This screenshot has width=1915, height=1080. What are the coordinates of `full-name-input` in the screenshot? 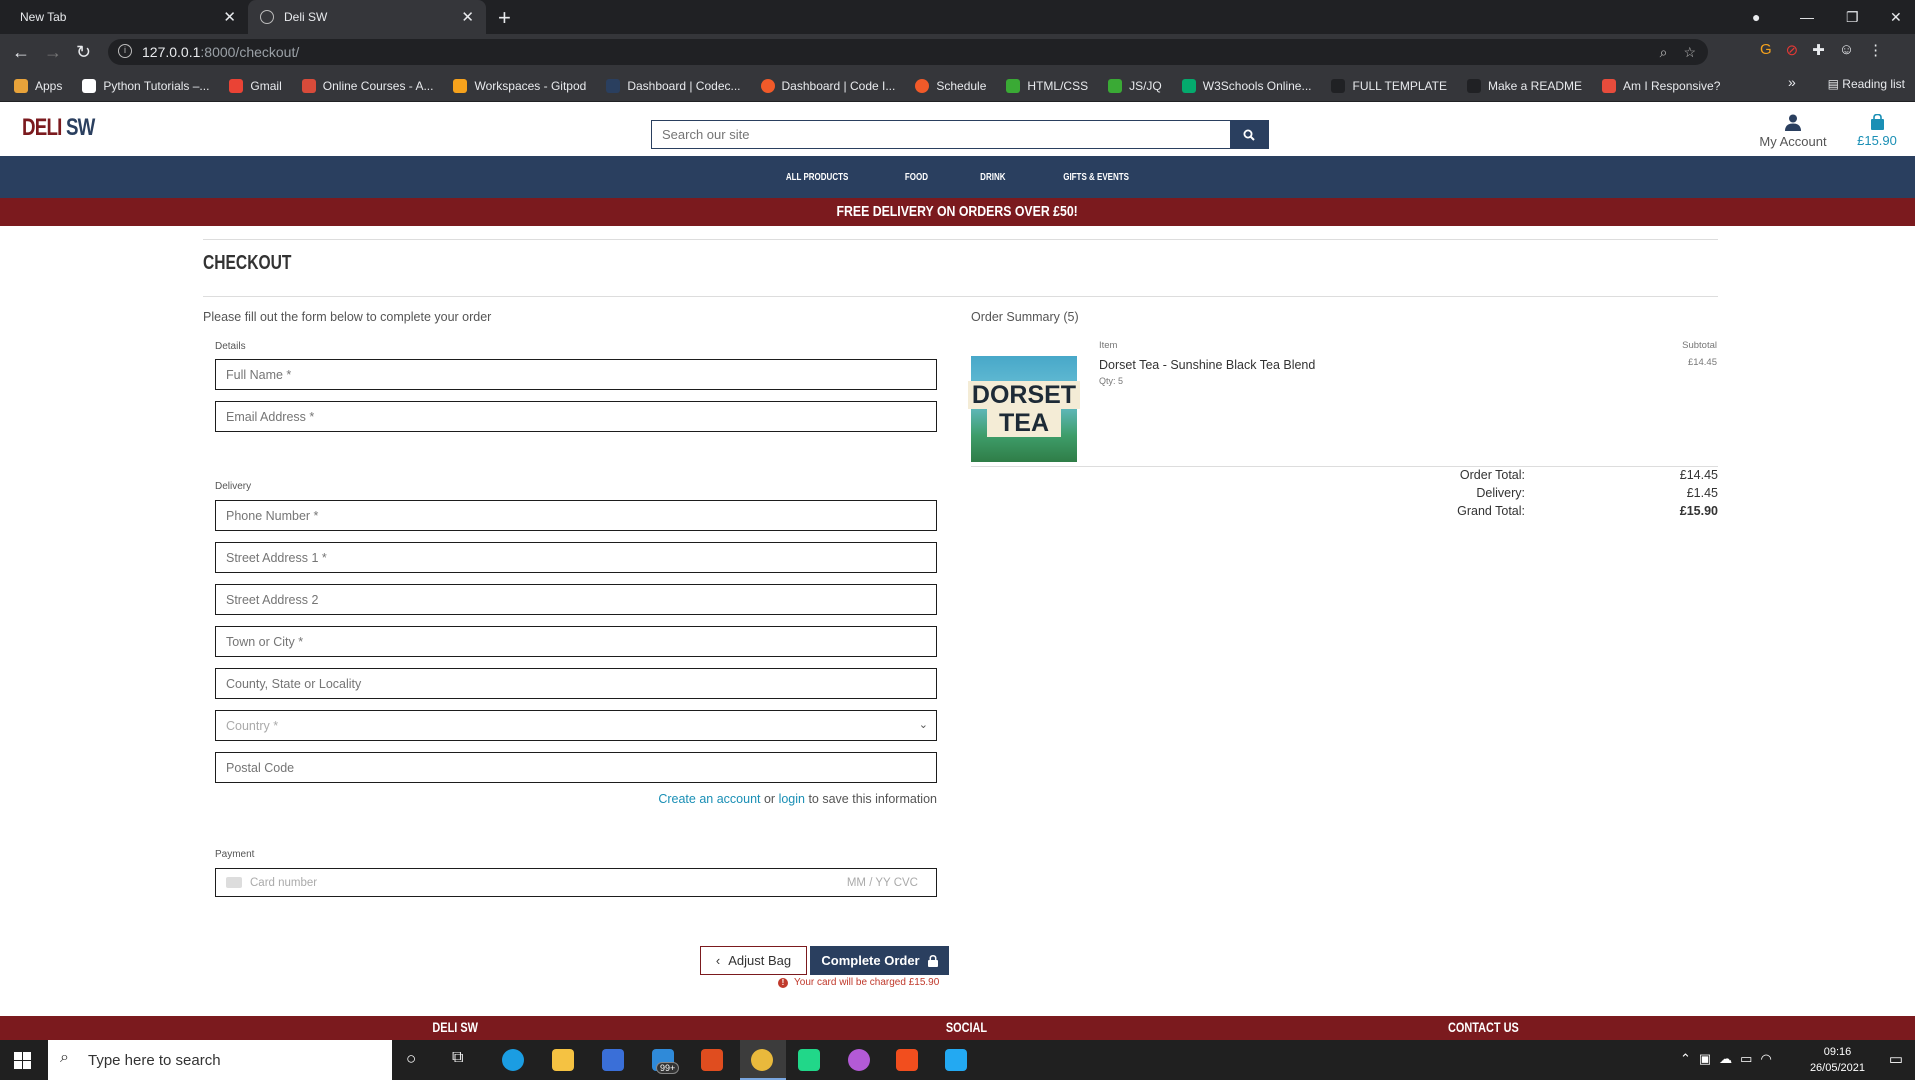 It's located at (581, 374).